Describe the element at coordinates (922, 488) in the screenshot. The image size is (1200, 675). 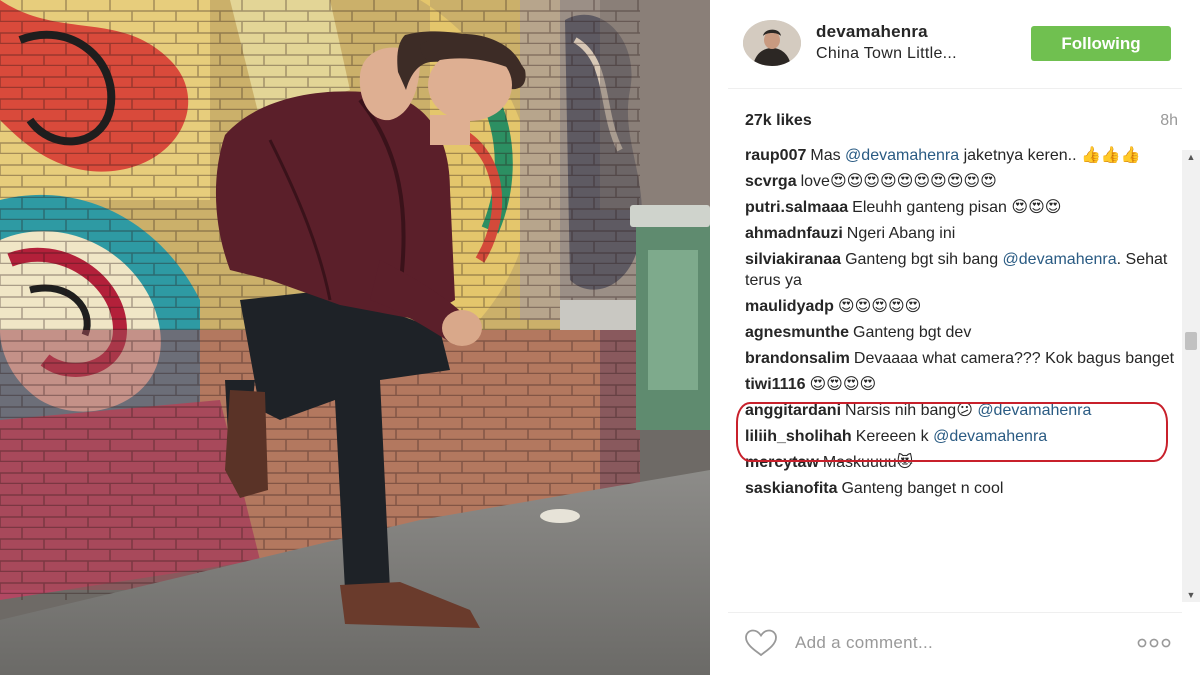
I see `comment-text: Ganteng banget n cool` at that location.